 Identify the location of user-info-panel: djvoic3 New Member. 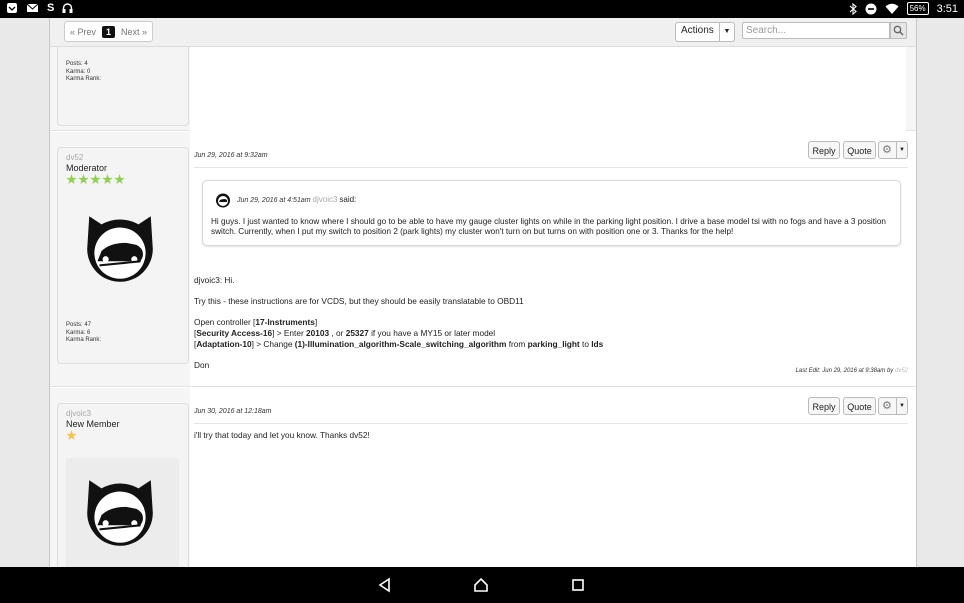
(123, 485).